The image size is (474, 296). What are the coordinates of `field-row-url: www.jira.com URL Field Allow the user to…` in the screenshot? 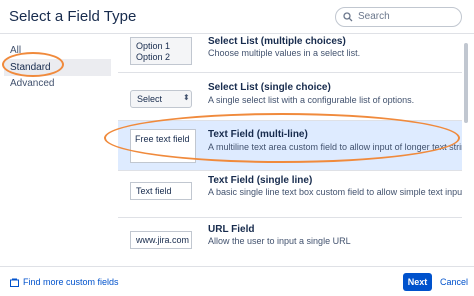 It's located at (290, 241).